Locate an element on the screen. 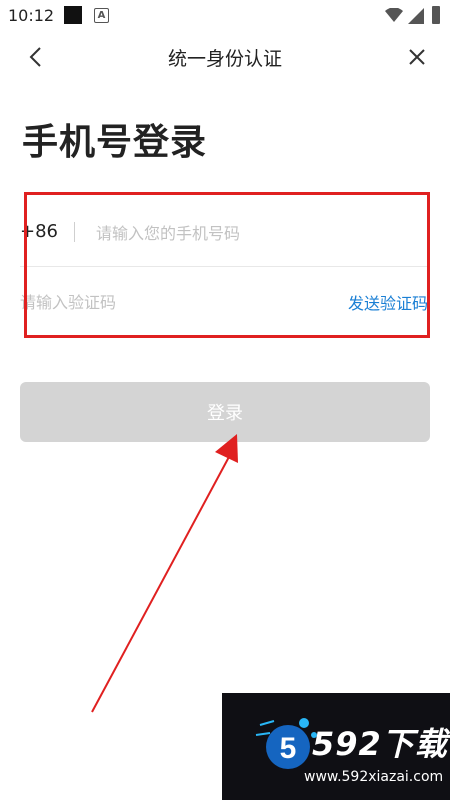 The image size is (450, 800). annotation-arrow is located at coordinates (164, 573).